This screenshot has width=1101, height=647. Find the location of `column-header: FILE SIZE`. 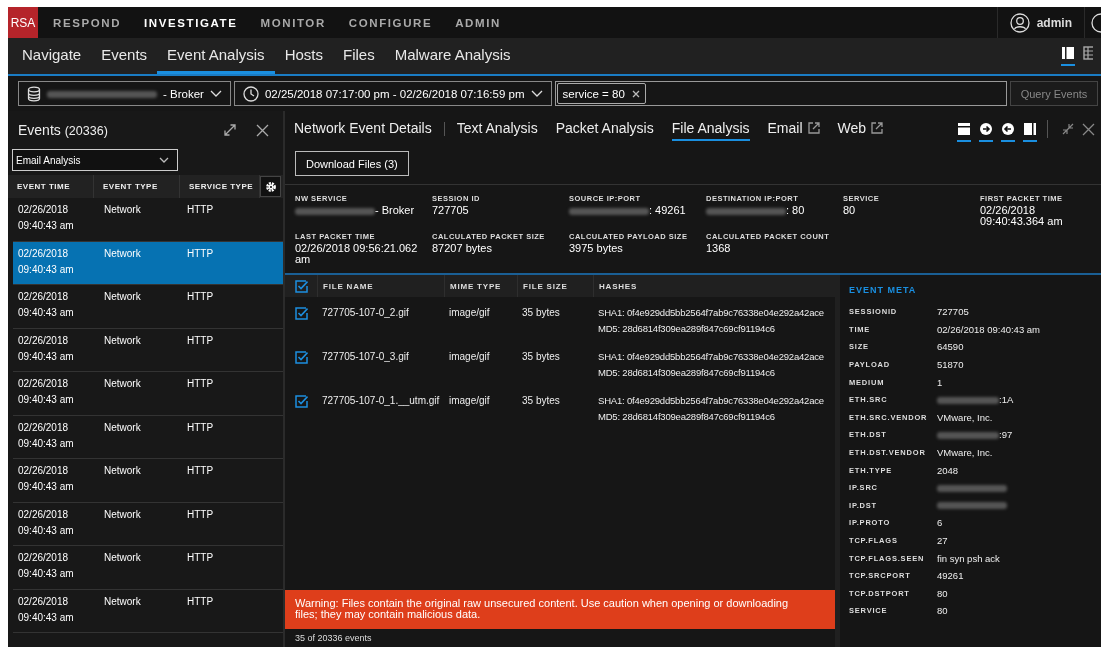

column-header: FILE SIZE is located at coordinates (555, 286).